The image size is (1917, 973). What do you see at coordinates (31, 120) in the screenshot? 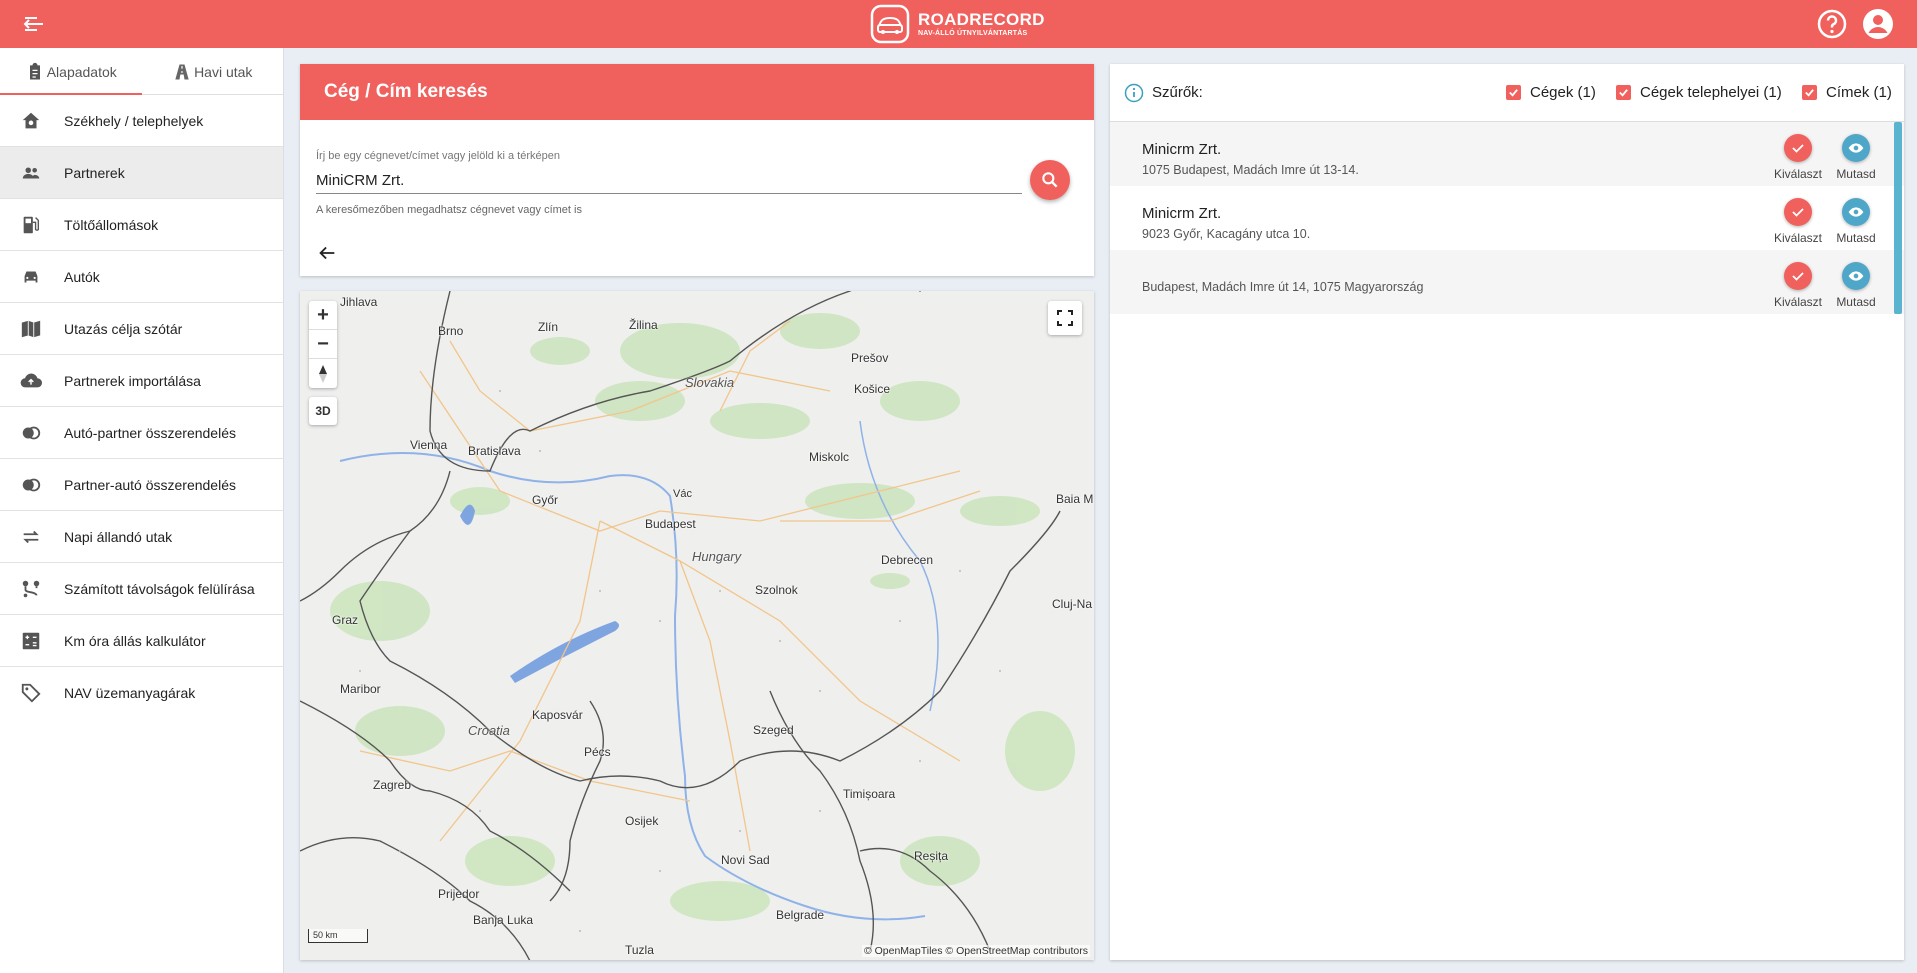
I see `home-gear-icon` at bounding box center [31, 120].